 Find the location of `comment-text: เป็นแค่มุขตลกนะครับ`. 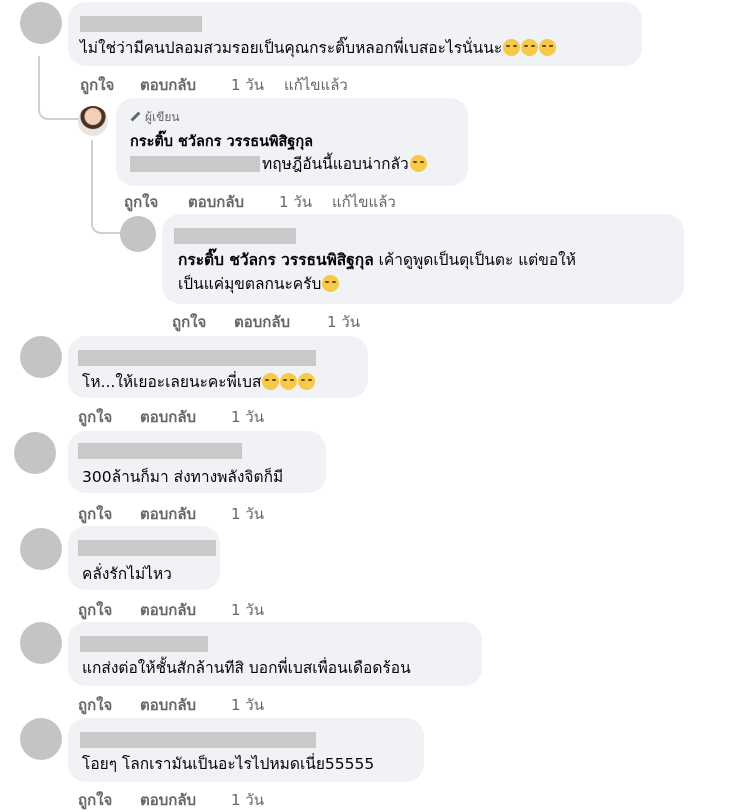

comment-text: เป็นแค่มุขตลกนะครับ is located at coordinates (259, 284).